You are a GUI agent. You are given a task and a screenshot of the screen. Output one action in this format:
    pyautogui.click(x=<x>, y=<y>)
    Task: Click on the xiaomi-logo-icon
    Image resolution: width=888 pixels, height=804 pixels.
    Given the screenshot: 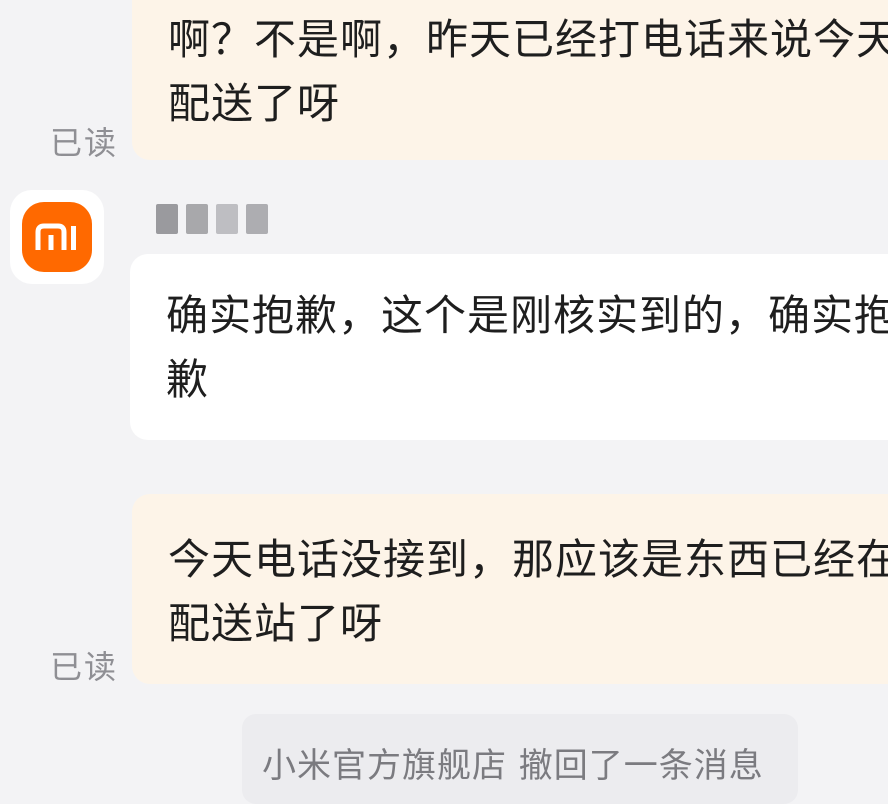 What is the action you would take?
    pyautogui.click(x=57, y=237)
    